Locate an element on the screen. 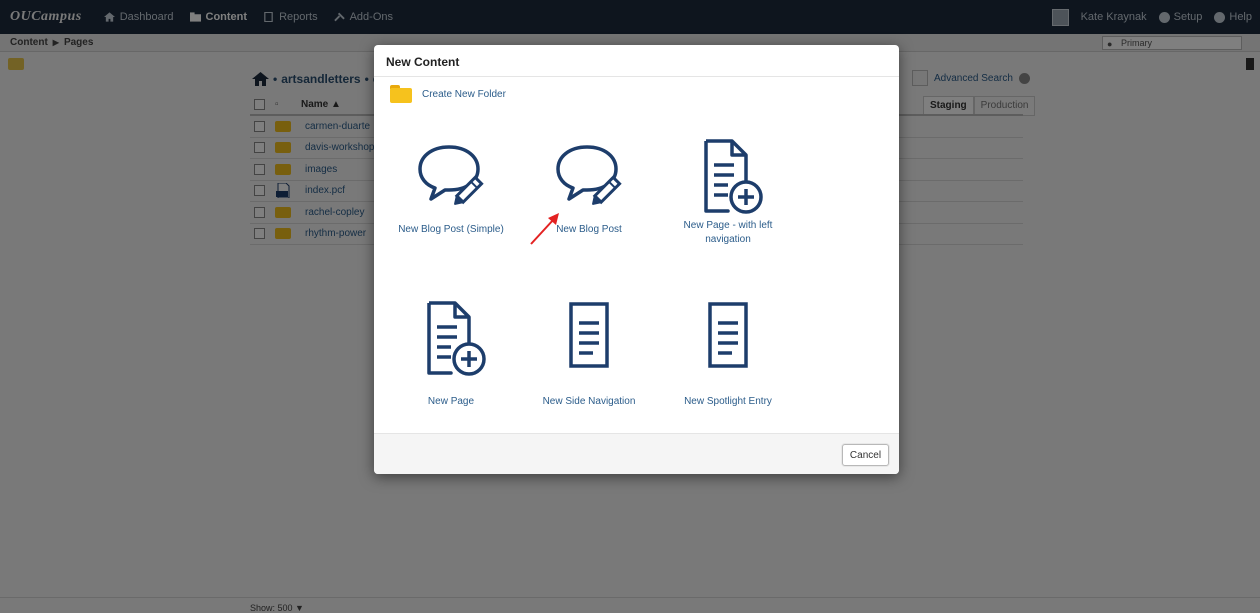  create-new-folder-link: Create New Folder is located at coordinates (448, 94).